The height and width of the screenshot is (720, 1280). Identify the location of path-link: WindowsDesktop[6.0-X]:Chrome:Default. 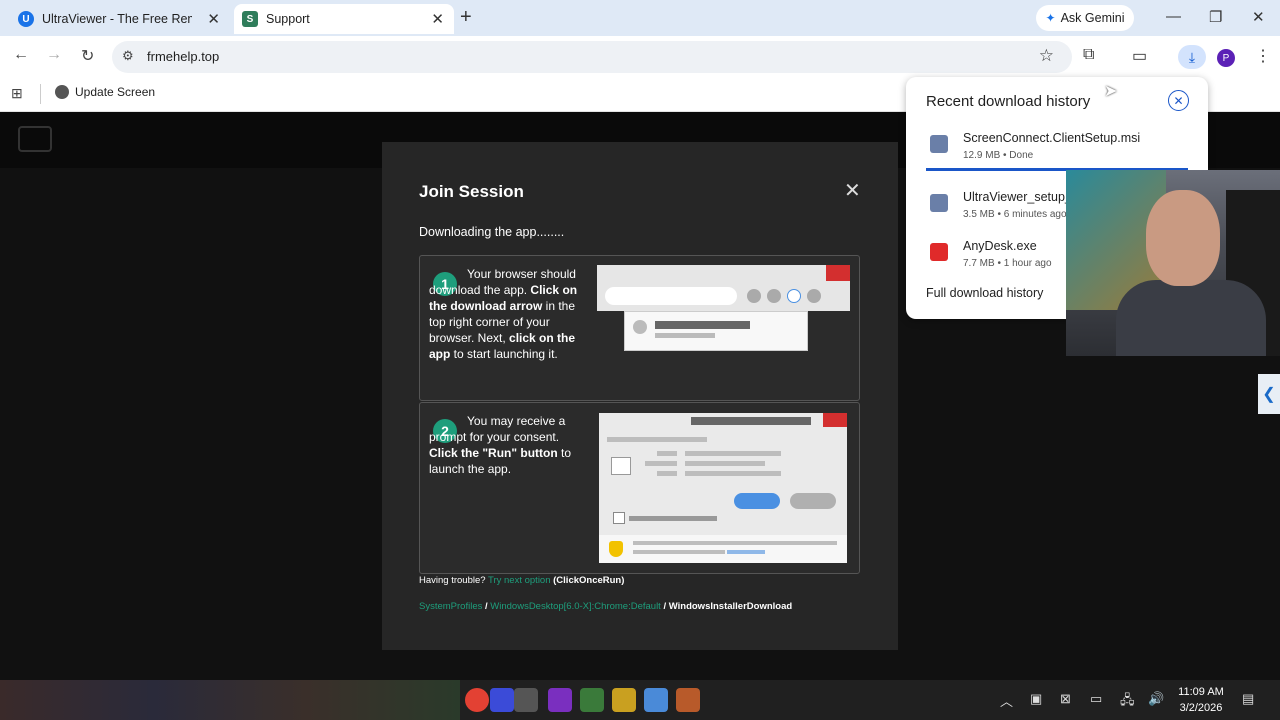
(575, 606).